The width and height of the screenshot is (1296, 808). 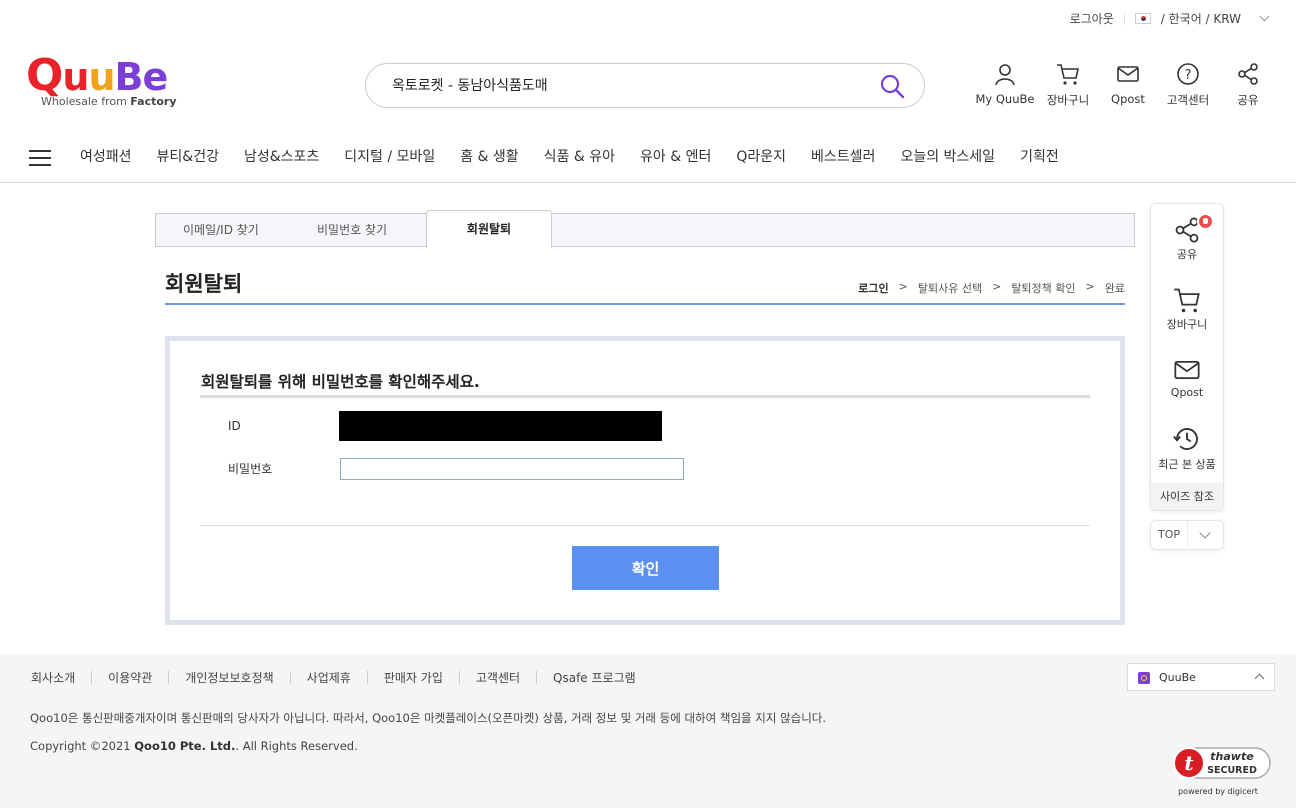 I want to click on share-icon, so click(x=1248, y=74).